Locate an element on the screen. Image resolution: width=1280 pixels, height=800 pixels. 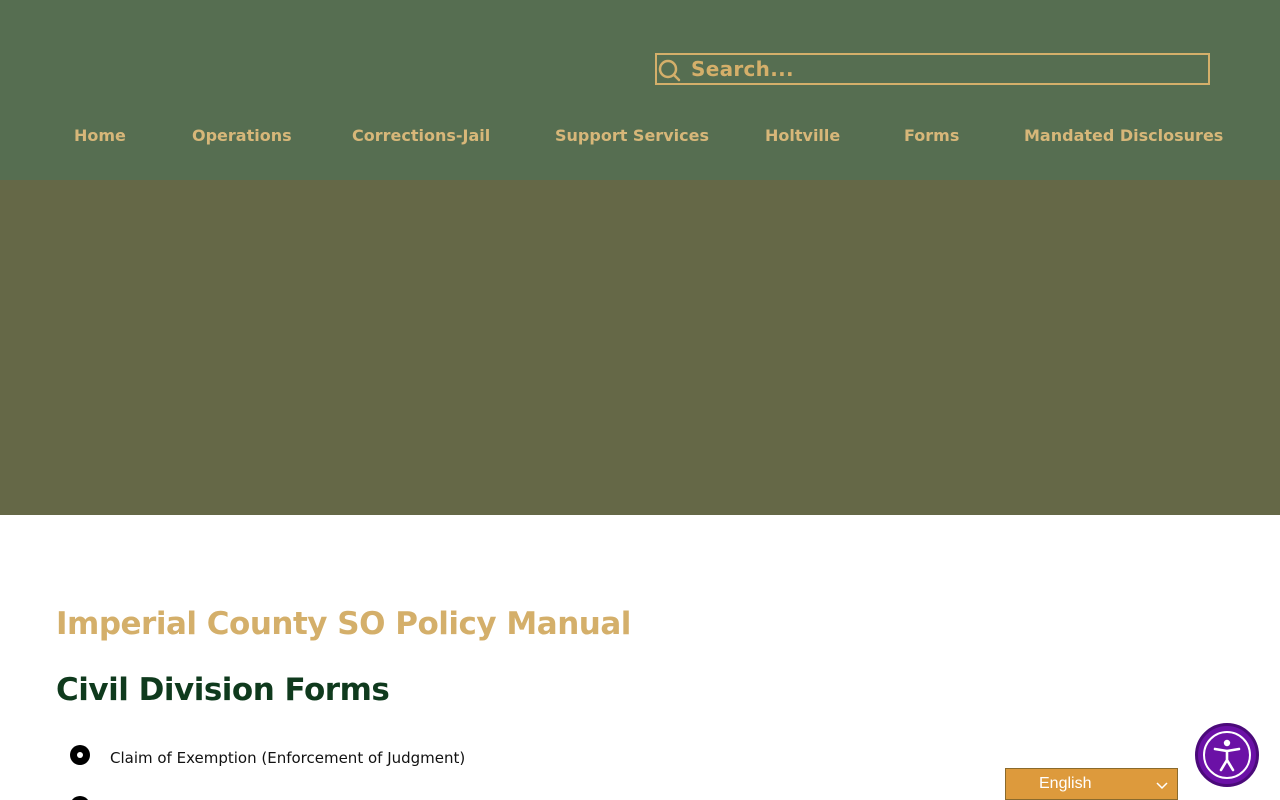
accessibility-icon is located at coordinates (1227, 755).